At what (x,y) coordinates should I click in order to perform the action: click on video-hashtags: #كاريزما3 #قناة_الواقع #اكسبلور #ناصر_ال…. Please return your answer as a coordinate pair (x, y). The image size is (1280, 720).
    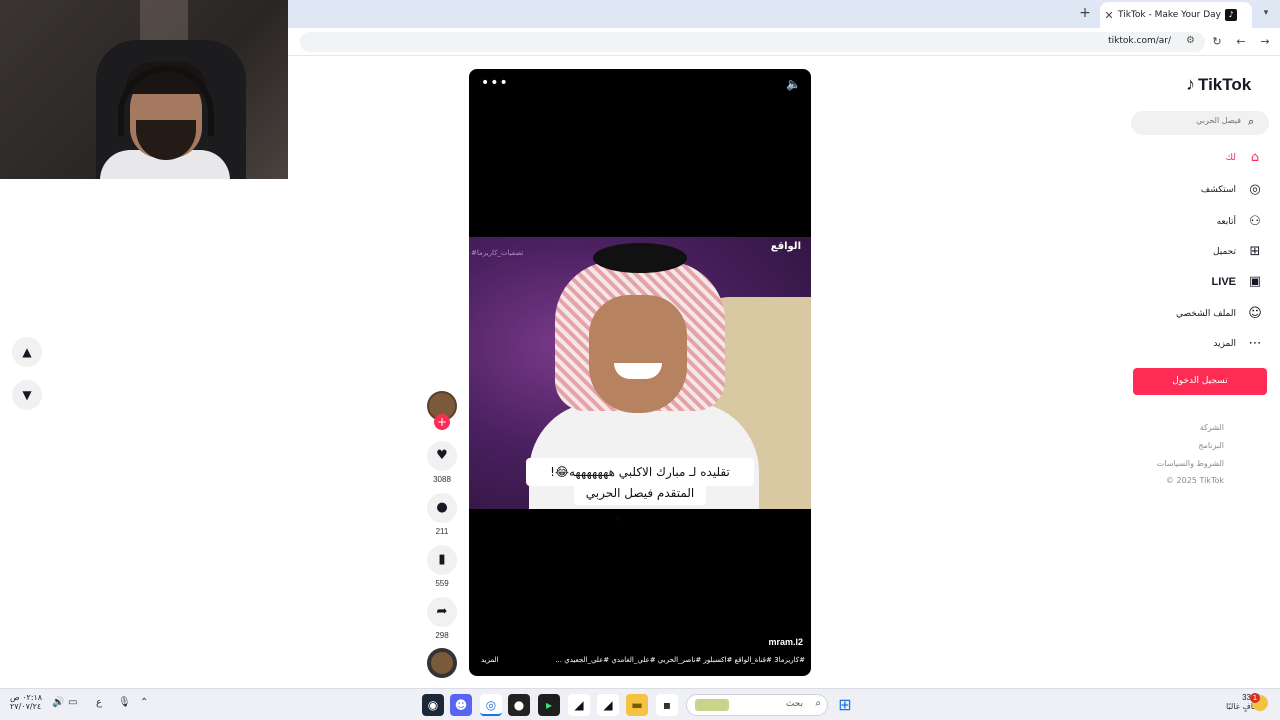
    Looking at the image, I should click on (642, 660).